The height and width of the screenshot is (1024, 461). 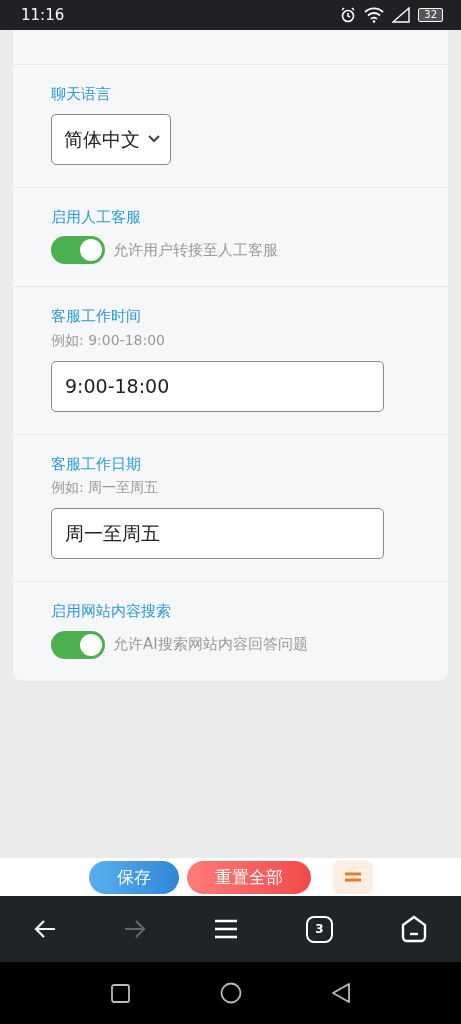 I want to click on field-label: 启用人工客服, so click(x=96, y=217).